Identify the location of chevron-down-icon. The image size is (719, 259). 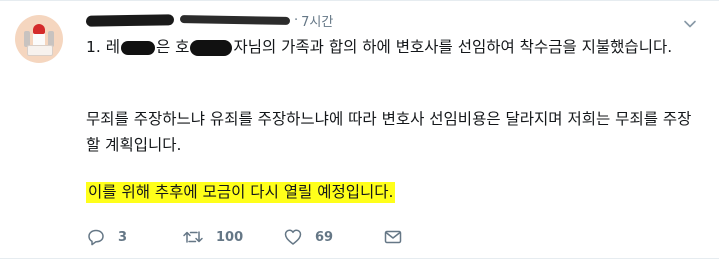
(690, 24).